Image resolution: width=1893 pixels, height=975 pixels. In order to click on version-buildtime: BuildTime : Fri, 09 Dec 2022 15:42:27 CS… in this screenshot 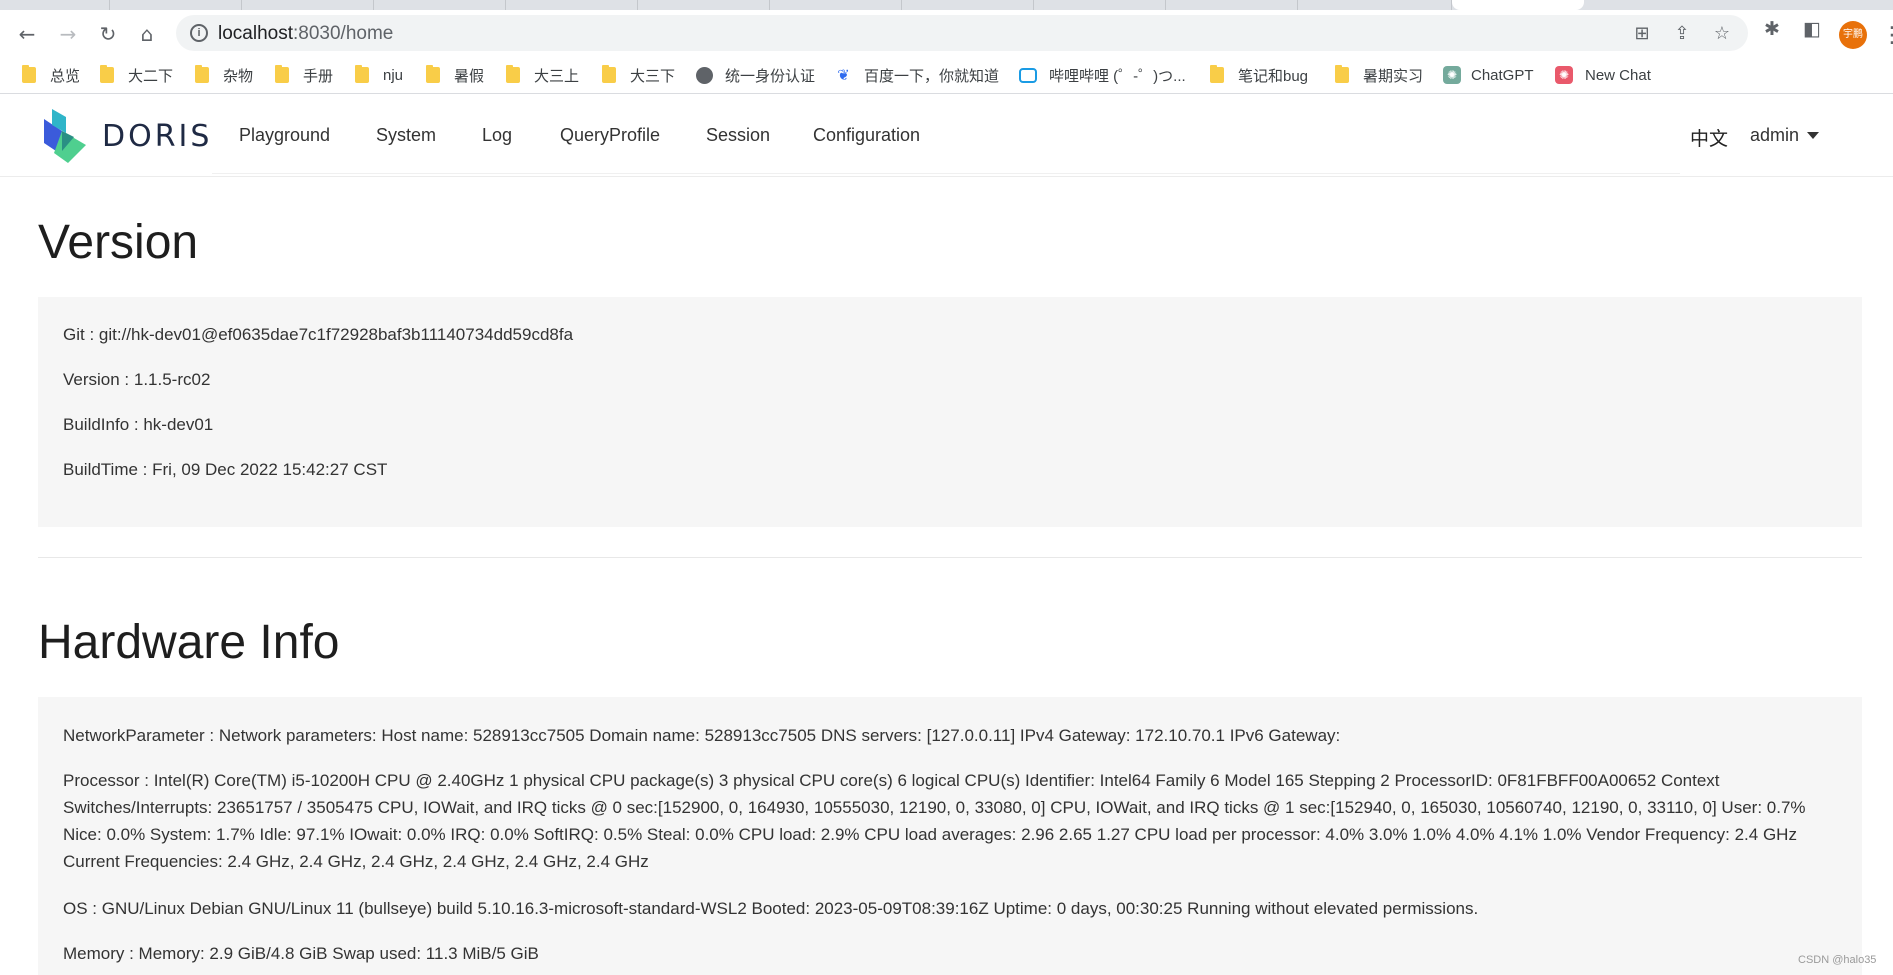, I will do `click(225, 469)`.